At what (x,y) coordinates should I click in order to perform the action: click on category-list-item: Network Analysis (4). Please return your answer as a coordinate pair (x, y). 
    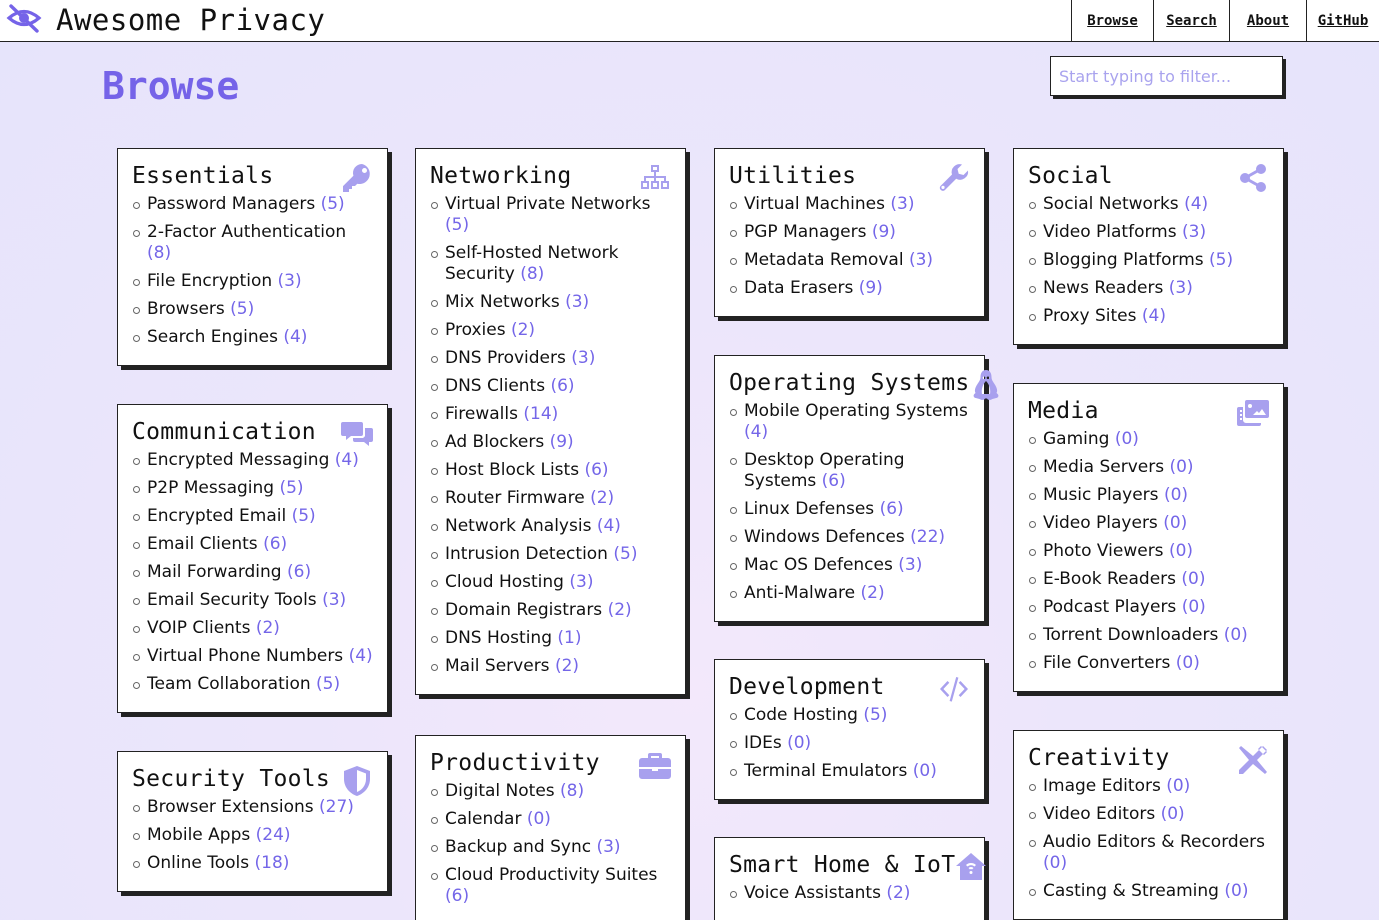
    Looking at the image, I should click on (550, 526).